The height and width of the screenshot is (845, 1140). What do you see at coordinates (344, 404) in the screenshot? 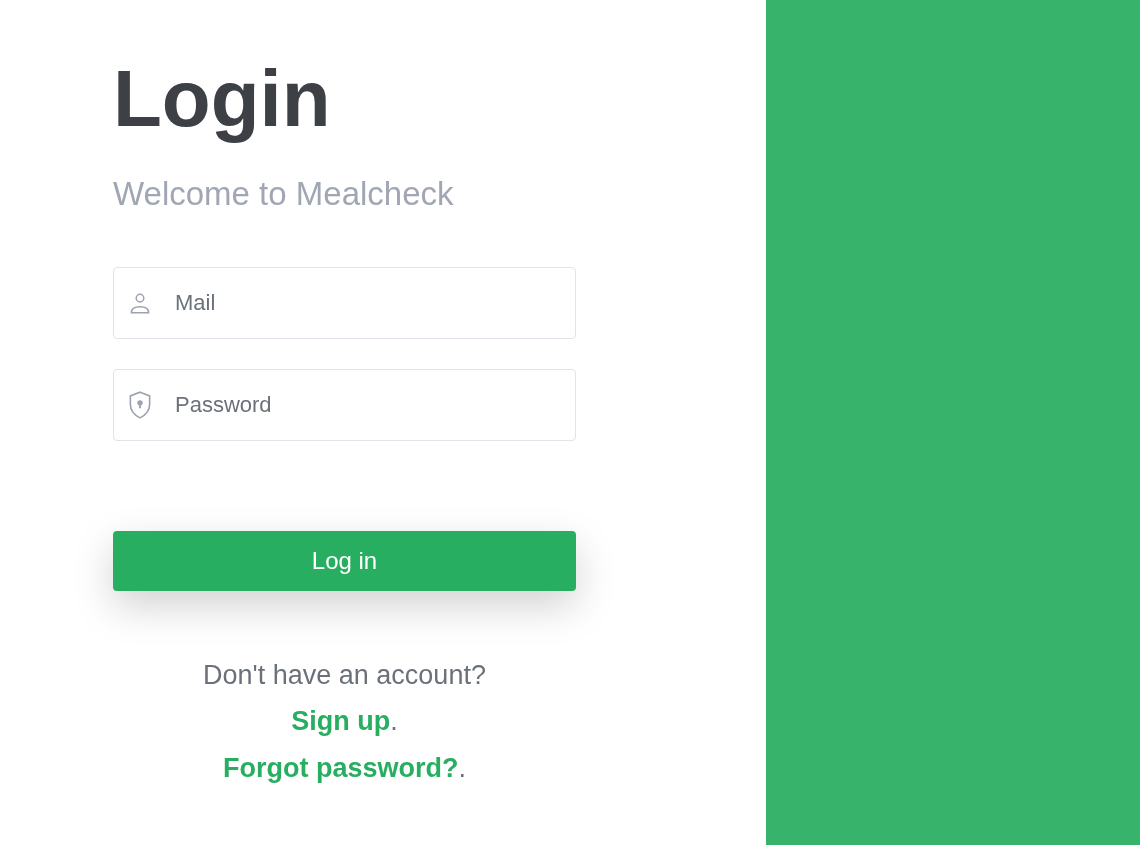
I see `password-field: Password` at bounding box center [344, 404].